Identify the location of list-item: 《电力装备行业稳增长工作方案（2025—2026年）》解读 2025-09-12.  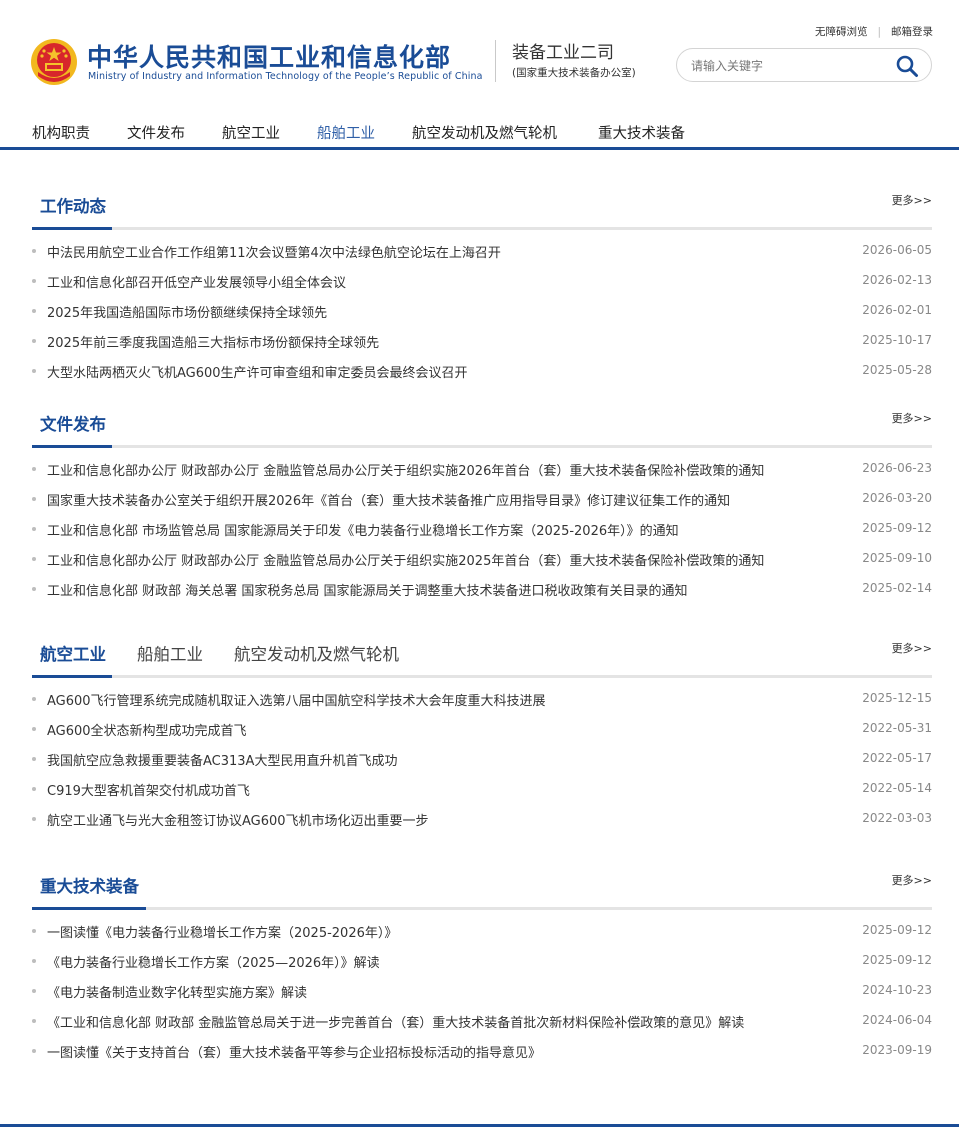
(482, 961).